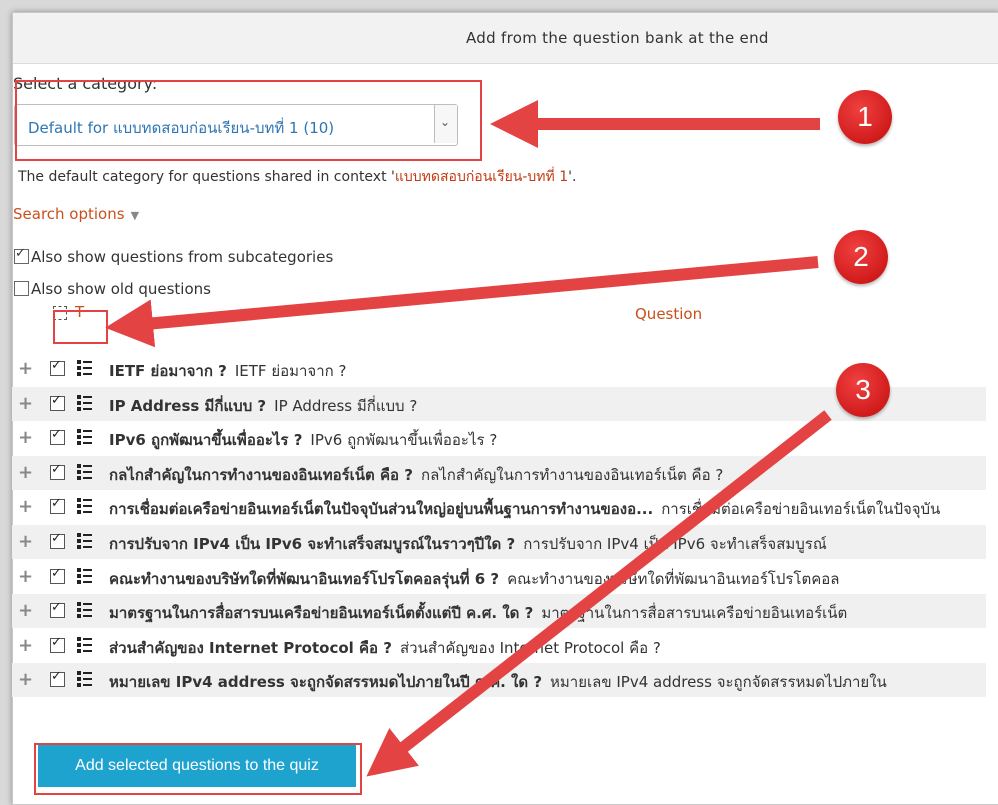 The width and height of the screenshot is (998, 805). I want to click on step-badge-3: 3, so click(863, 390).